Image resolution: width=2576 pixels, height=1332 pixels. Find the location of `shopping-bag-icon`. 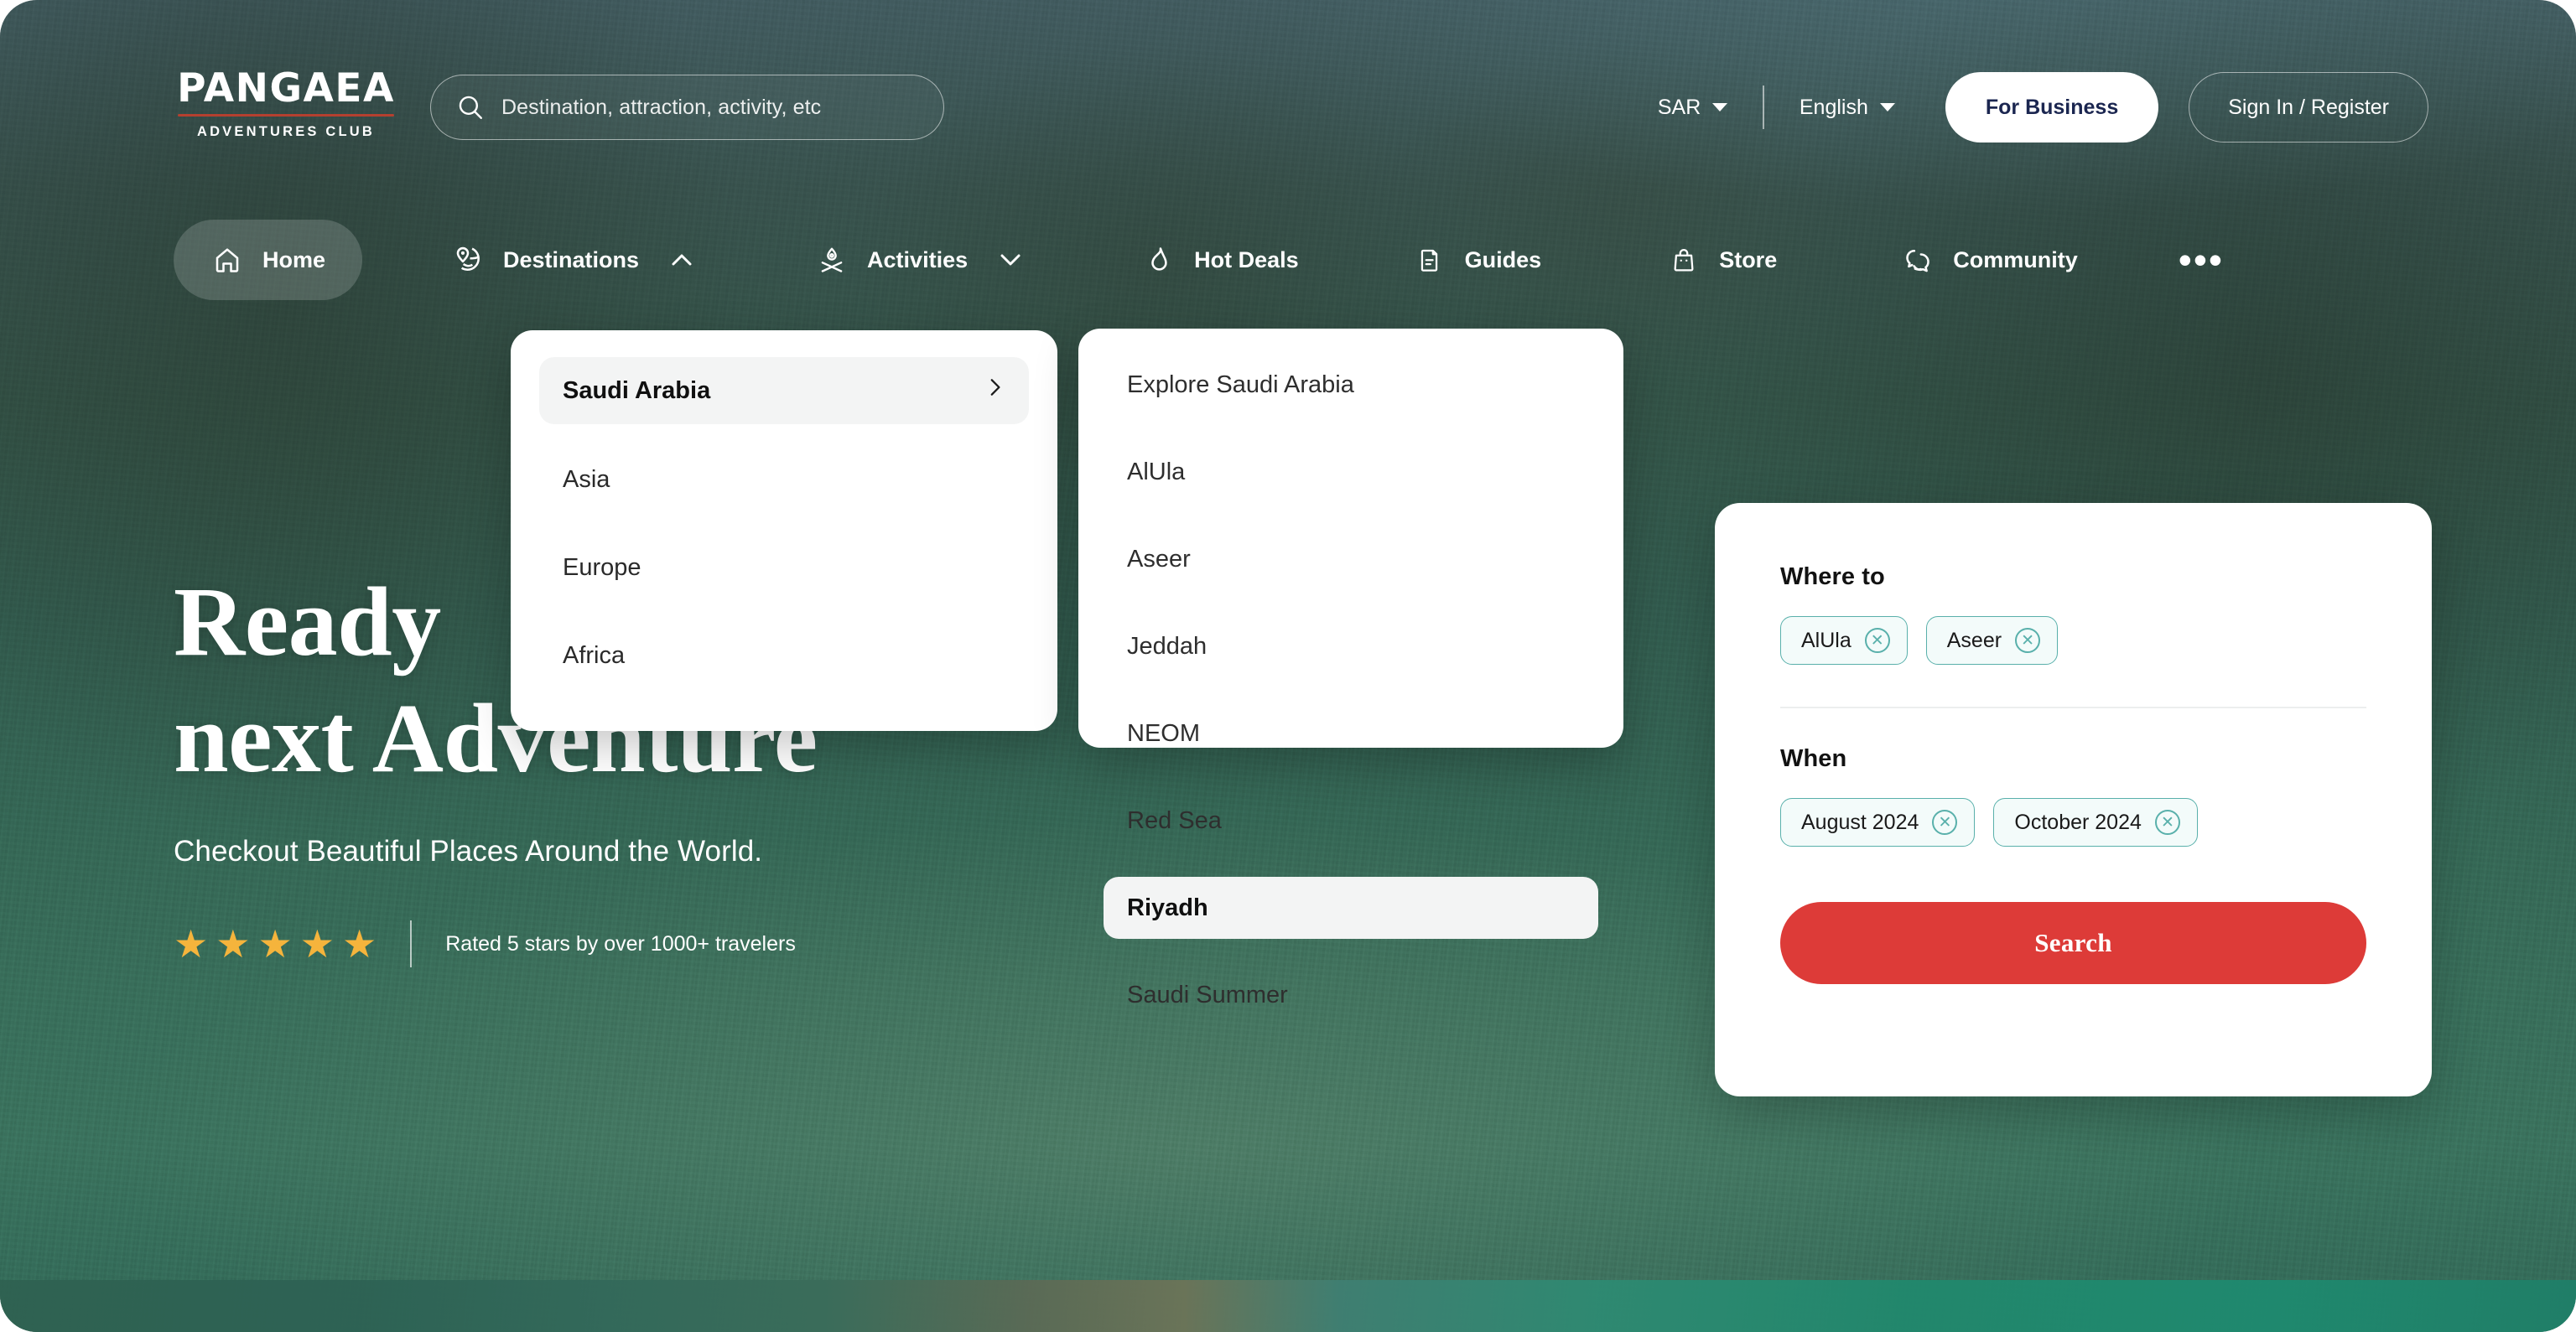

shopping-bag-icon is located at coordinates (1684, 260).